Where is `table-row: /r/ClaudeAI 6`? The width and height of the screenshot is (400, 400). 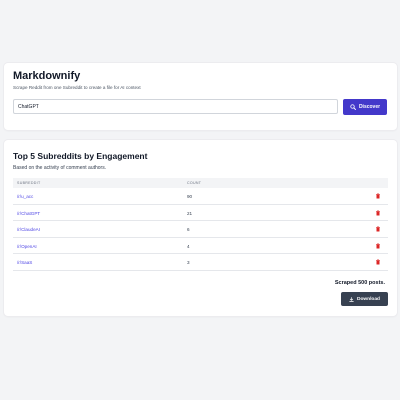 table-row: /r/ClaudeAI 6 is located at coordinates (200, 229).